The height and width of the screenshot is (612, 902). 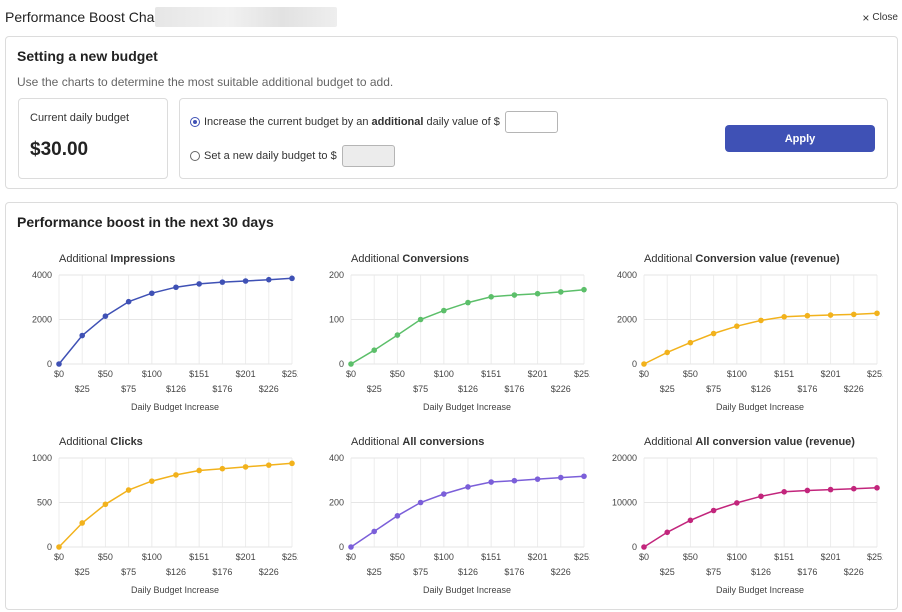 What do you see at coordinates (624, 458) in the screenshot?
I see `y-tick-label: 20000` at bounding box center [624, 458].